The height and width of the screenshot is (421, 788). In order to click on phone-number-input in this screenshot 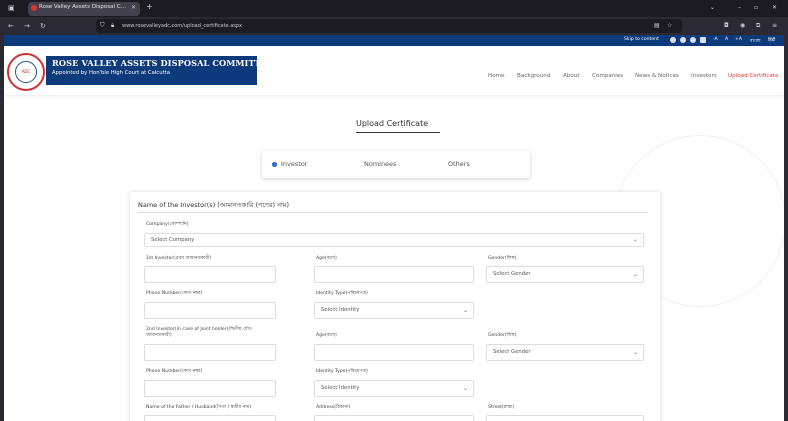, I will do `click(210, 310)`.